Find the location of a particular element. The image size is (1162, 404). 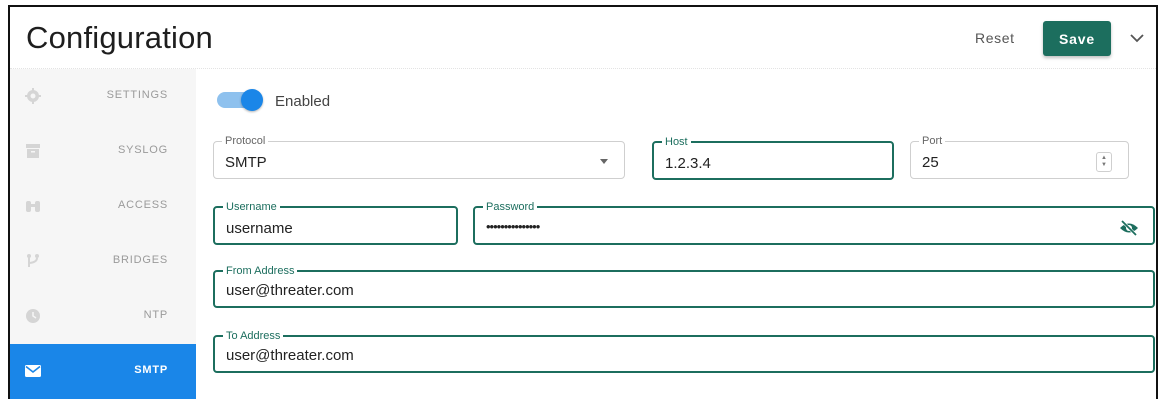

sidebar-item-label: SMTP is located at coordinates (151, 370).